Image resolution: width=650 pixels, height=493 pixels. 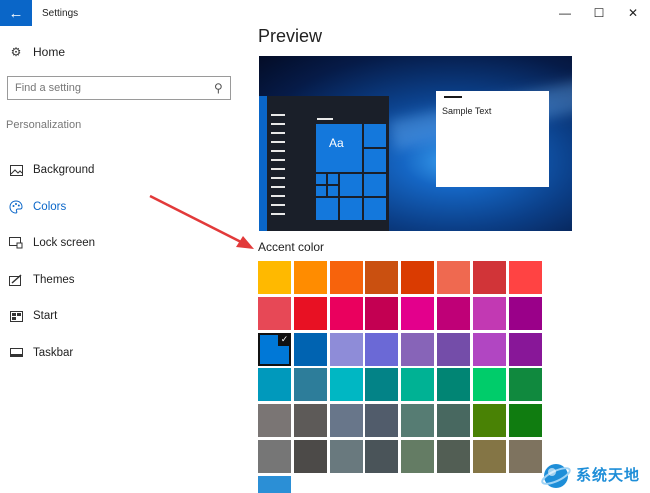 I want to click on nav-home: ⚙ Home, so click(x=36, y=52).